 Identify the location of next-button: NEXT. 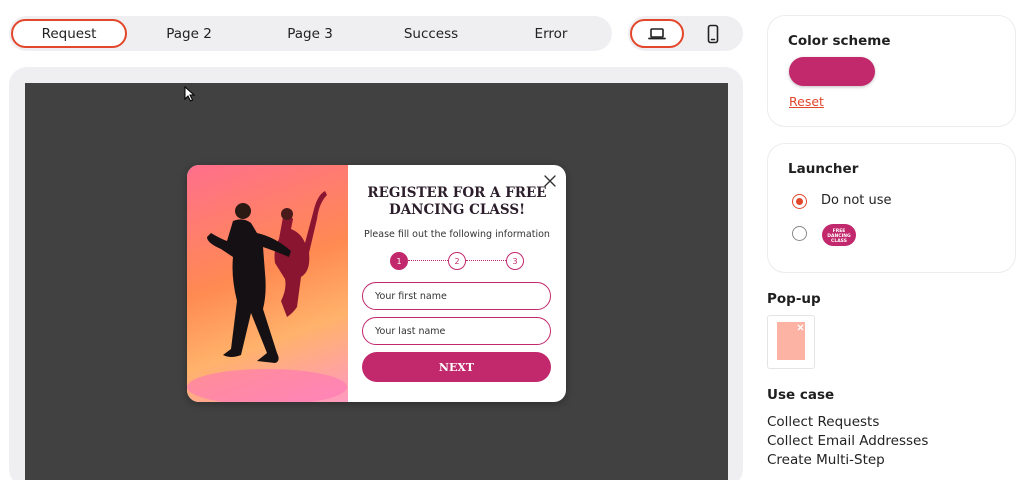
(456, 367).